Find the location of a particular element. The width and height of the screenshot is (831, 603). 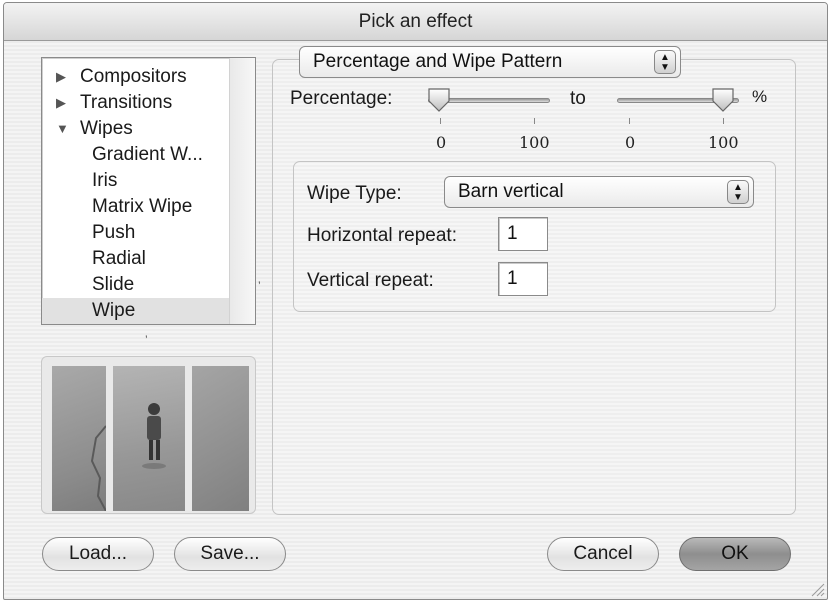

tree-item-label: Transitions is located at coordinates (126, 102).